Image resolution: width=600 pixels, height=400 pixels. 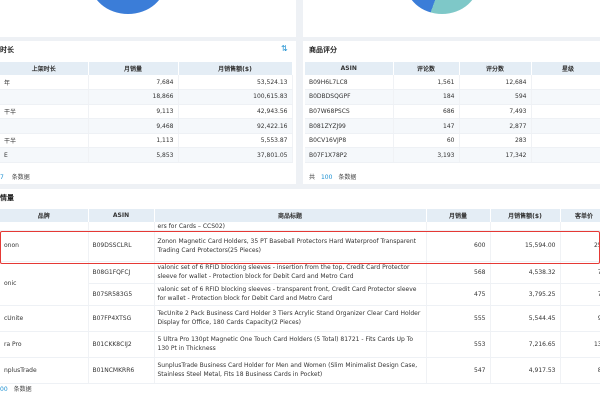 I want to click on ratings-cell: 17,342, so click(x=495, y=155).